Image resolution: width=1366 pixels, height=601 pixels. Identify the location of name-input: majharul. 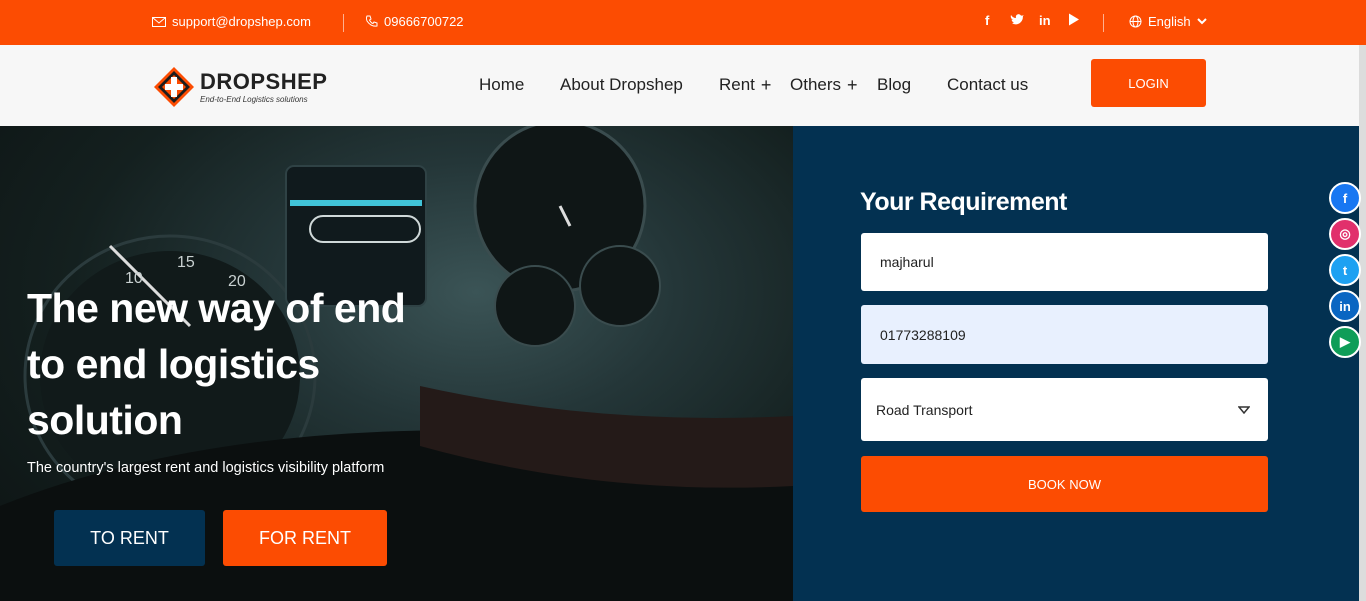
(1064, 262).